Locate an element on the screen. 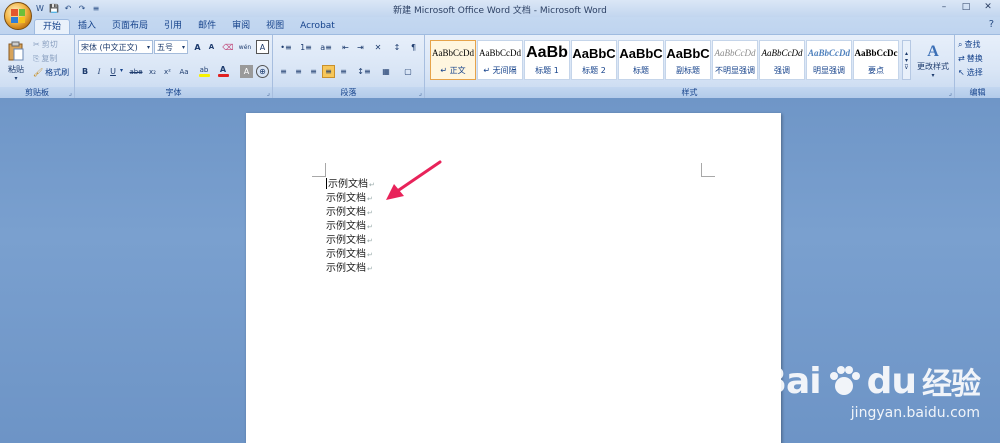 The height and width of the screenshot is (443, 1000). style-sample: AaBbCcDc is located at coordinates (876, 53).